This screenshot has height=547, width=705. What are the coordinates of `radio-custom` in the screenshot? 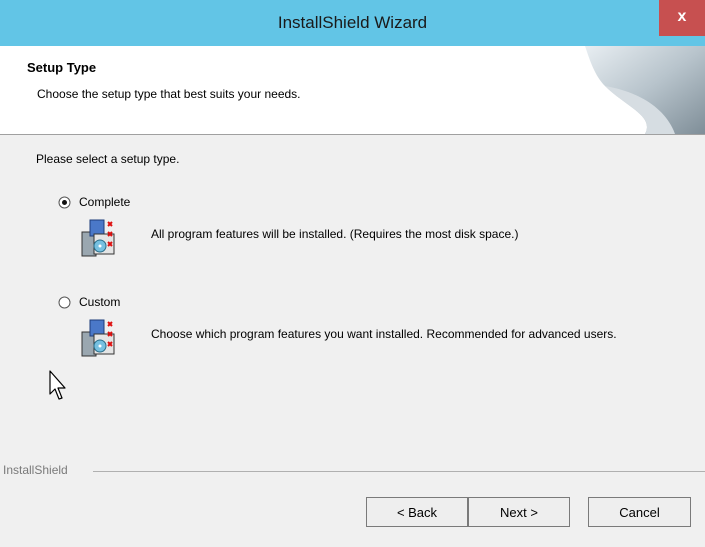 It's located at (64, 302).